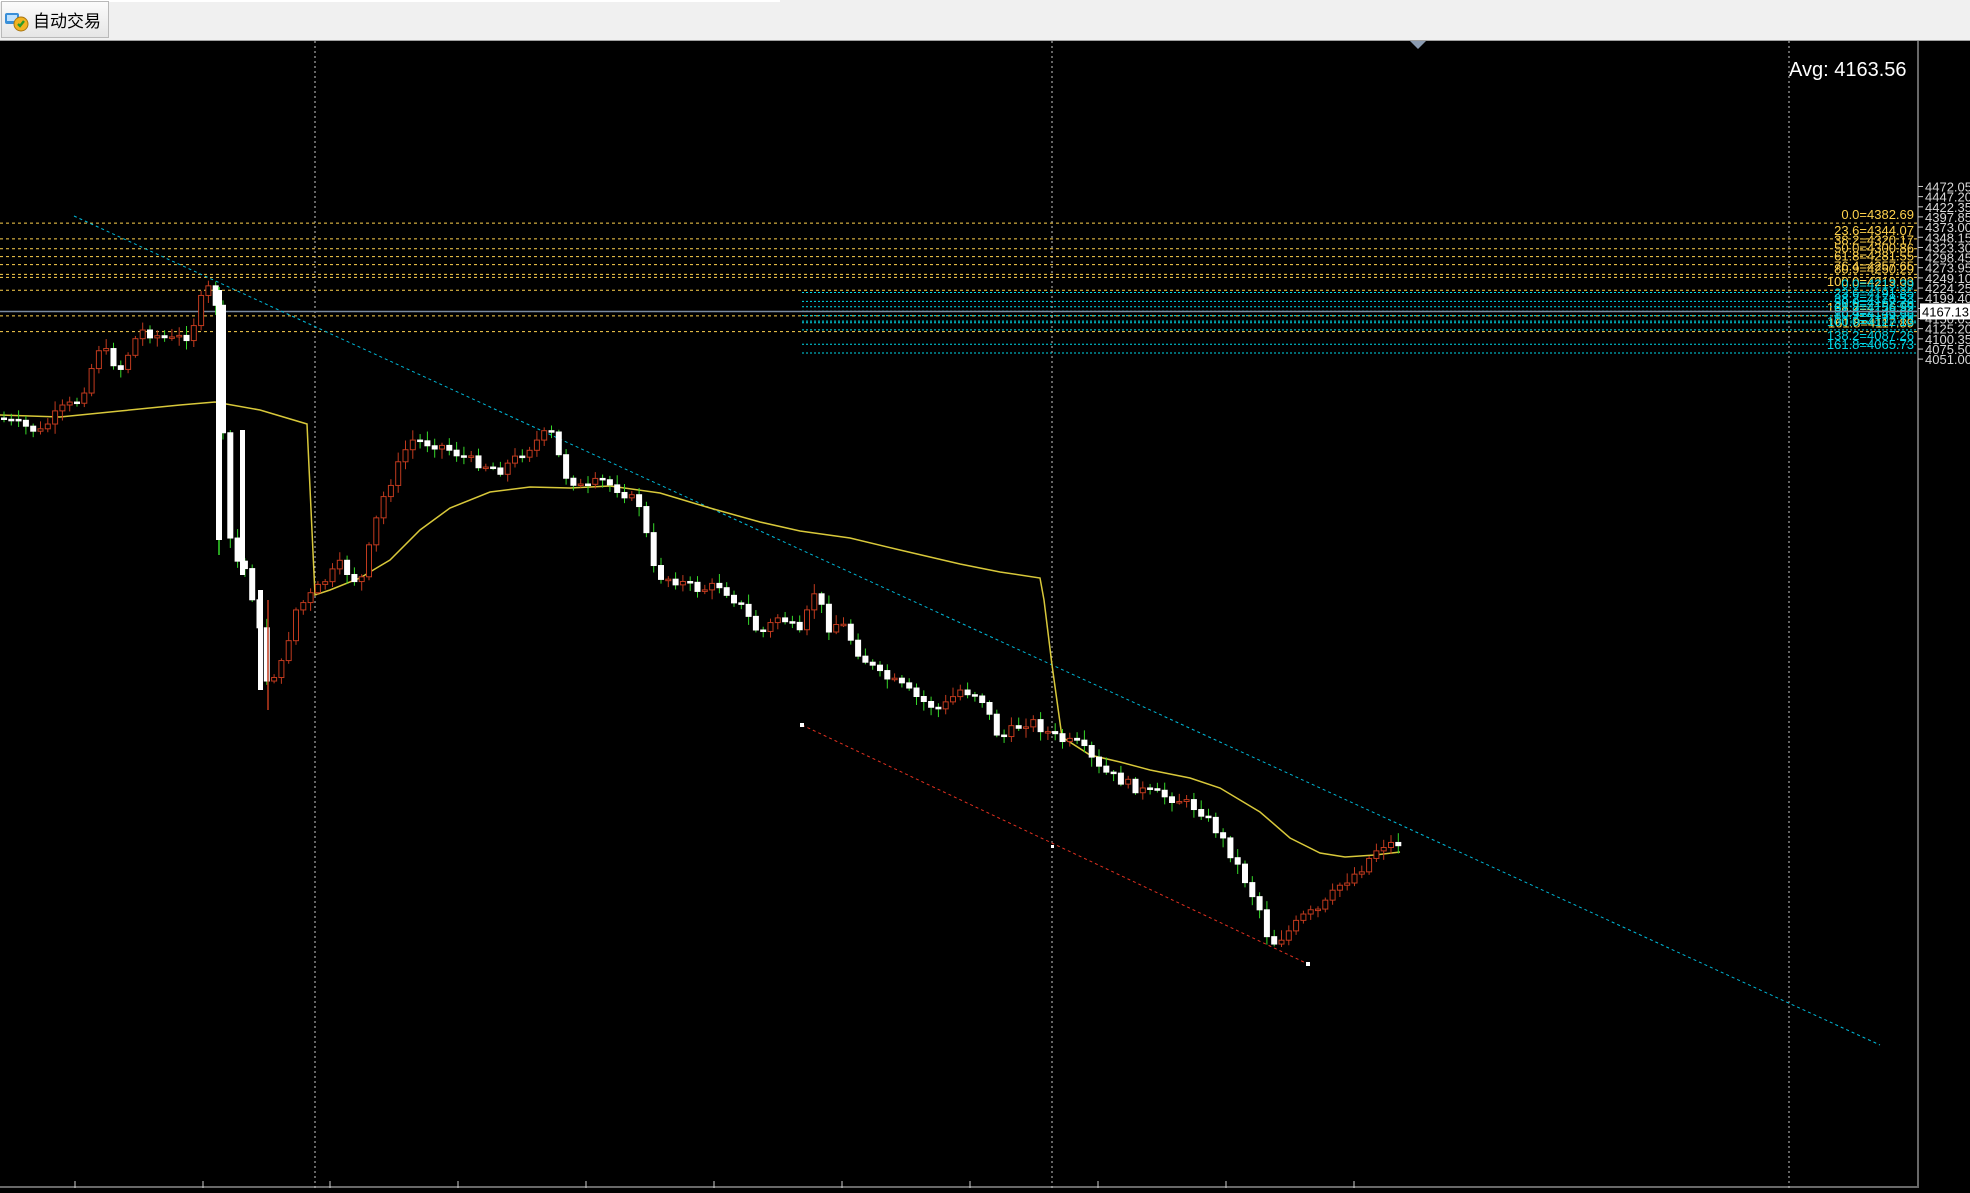  What do you see at coordinates (67, 21) in the screenshot?
I see `auto-trading-label: 自动交易` at bounding box center [67, 21].